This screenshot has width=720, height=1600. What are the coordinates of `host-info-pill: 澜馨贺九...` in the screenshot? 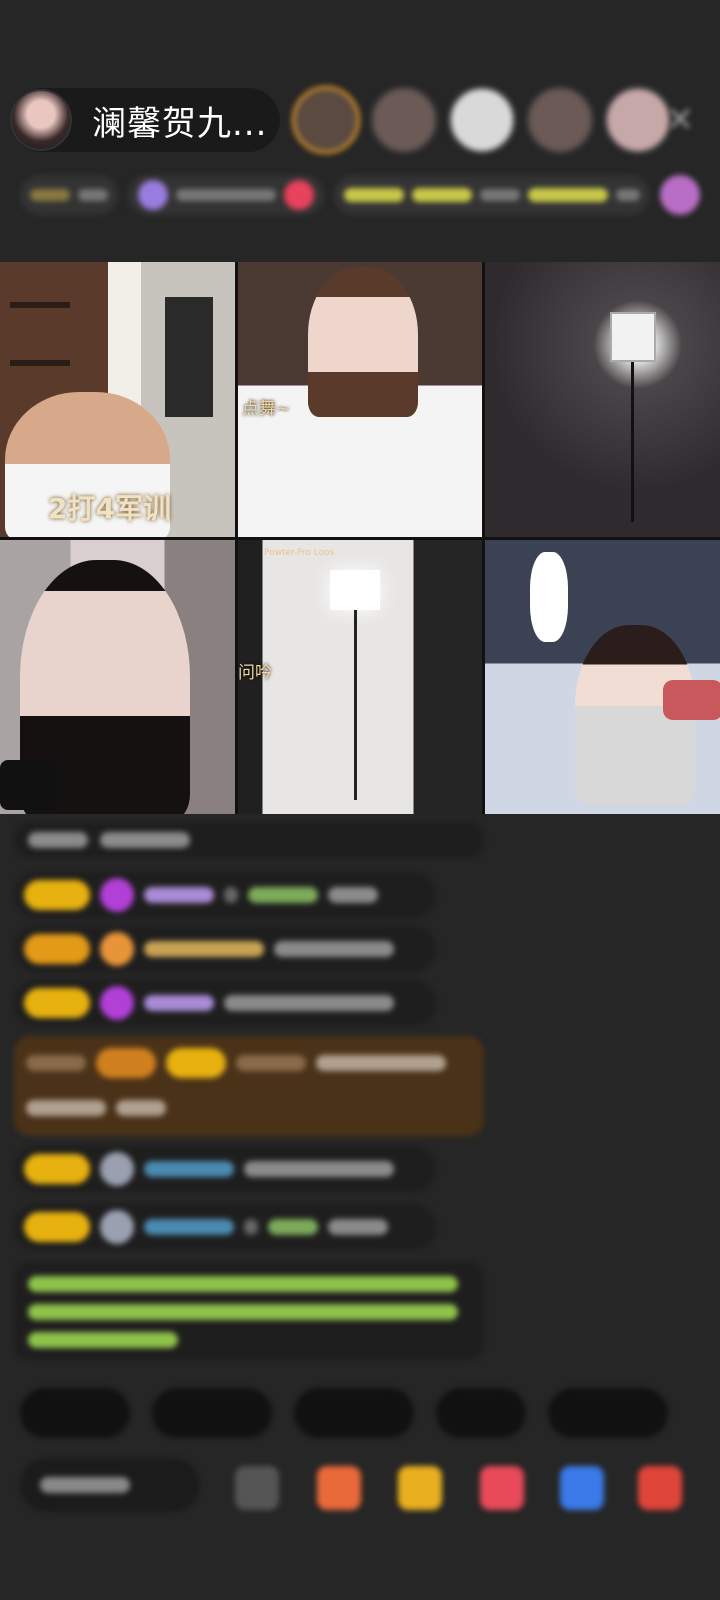 It's located at (145, 120).